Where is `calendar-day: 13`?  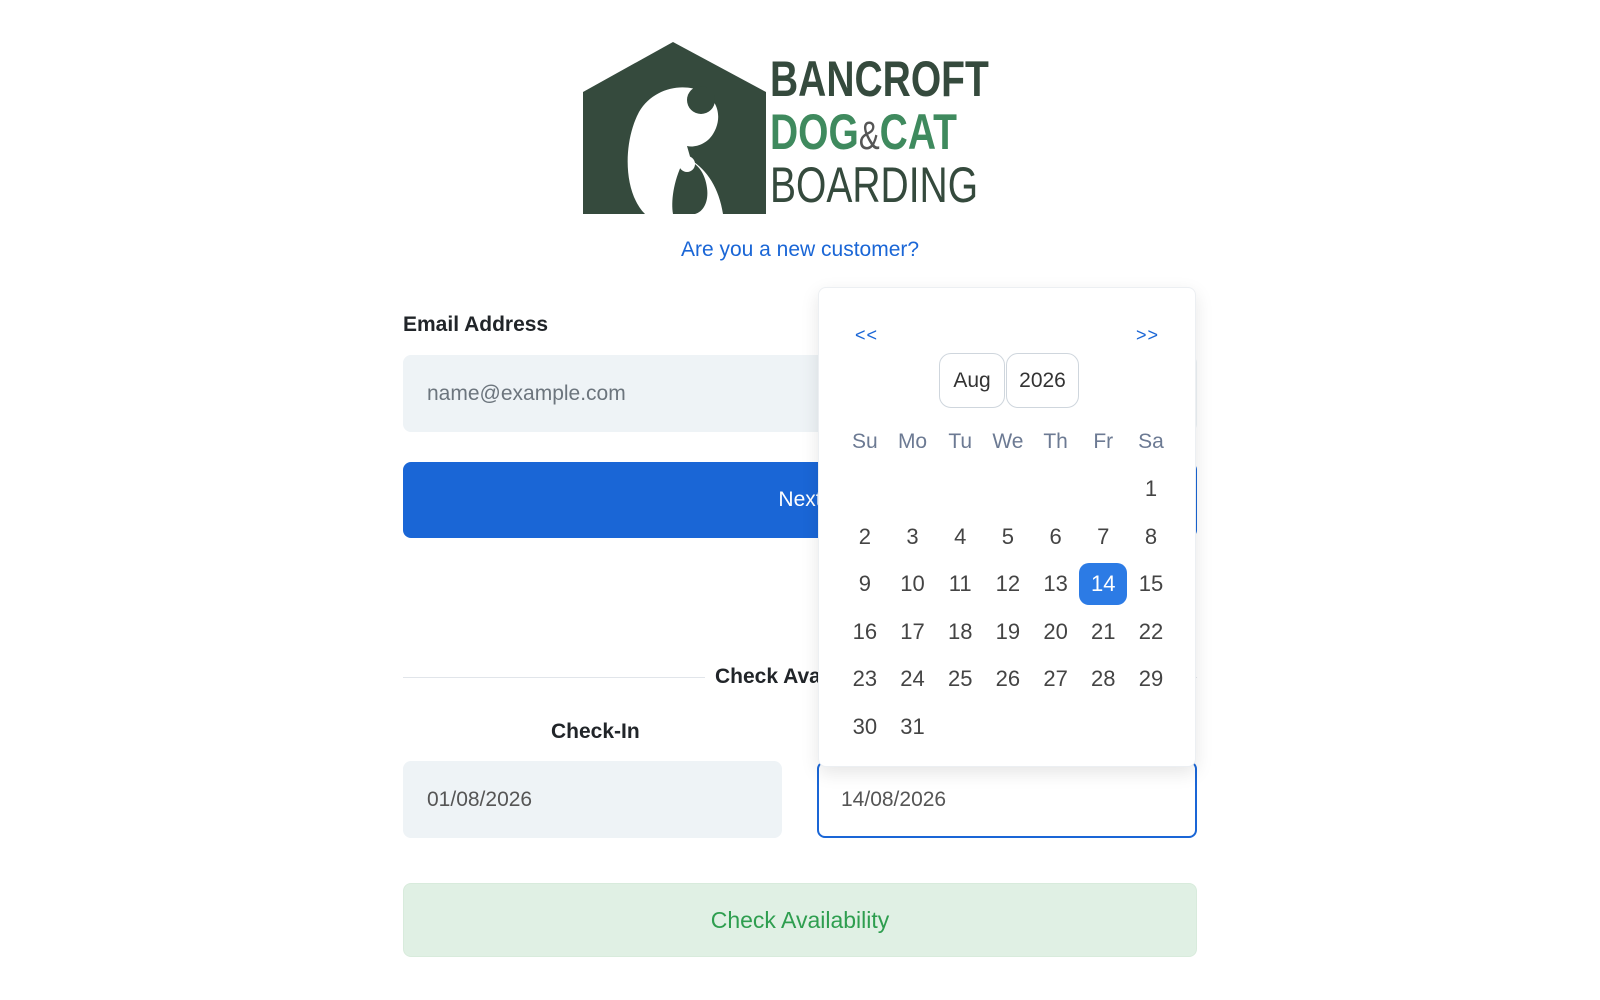
calendar-day: 13 is located at coordinates (1056, 584).